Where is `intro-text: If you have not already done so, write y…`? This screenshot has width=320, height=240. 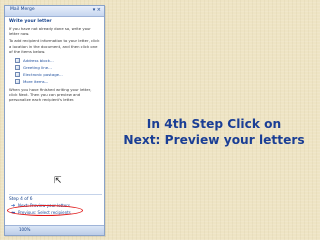
intro-text: If you have not already done so, write y… is located at coordinates (50, 31).